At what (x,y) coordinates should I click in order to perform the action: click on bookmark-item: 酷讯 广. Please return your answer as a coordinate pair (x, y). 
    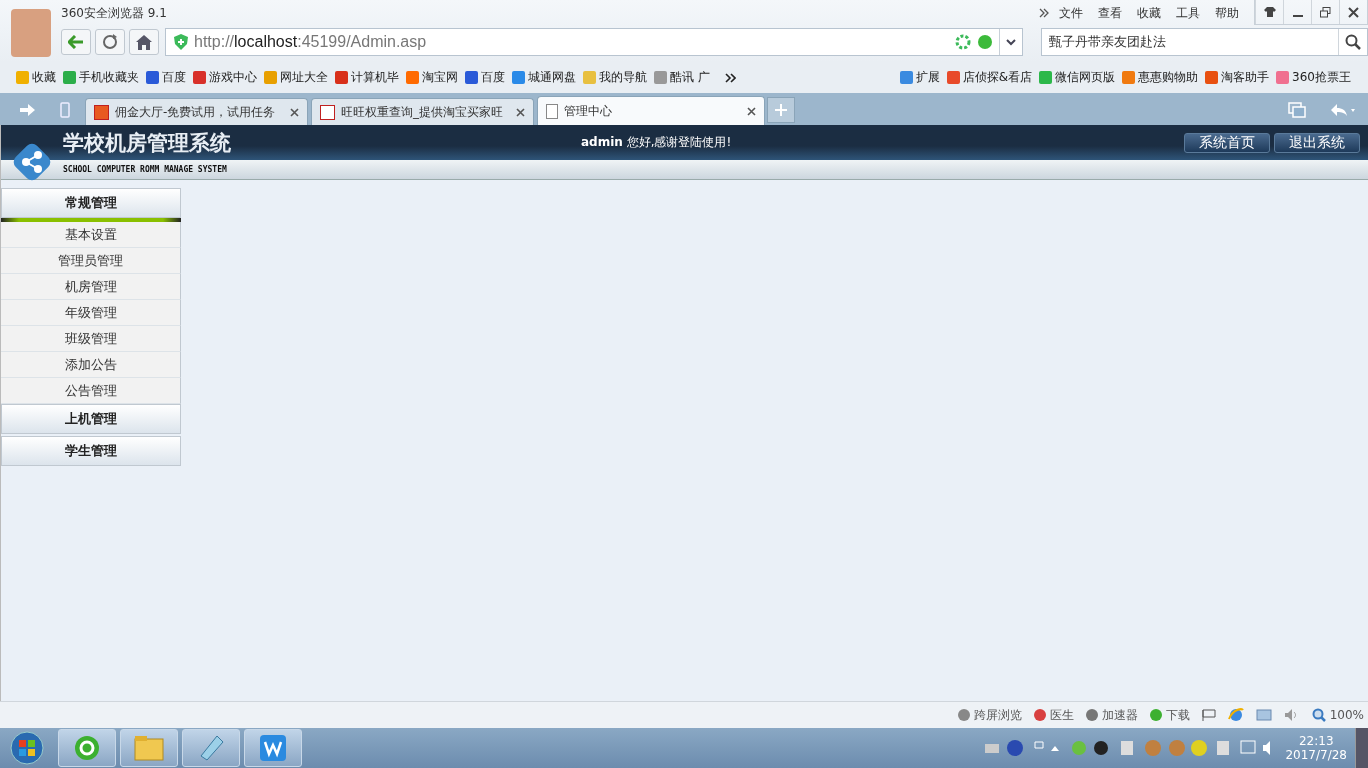
    Looking at the image, I should click on (682, 77).